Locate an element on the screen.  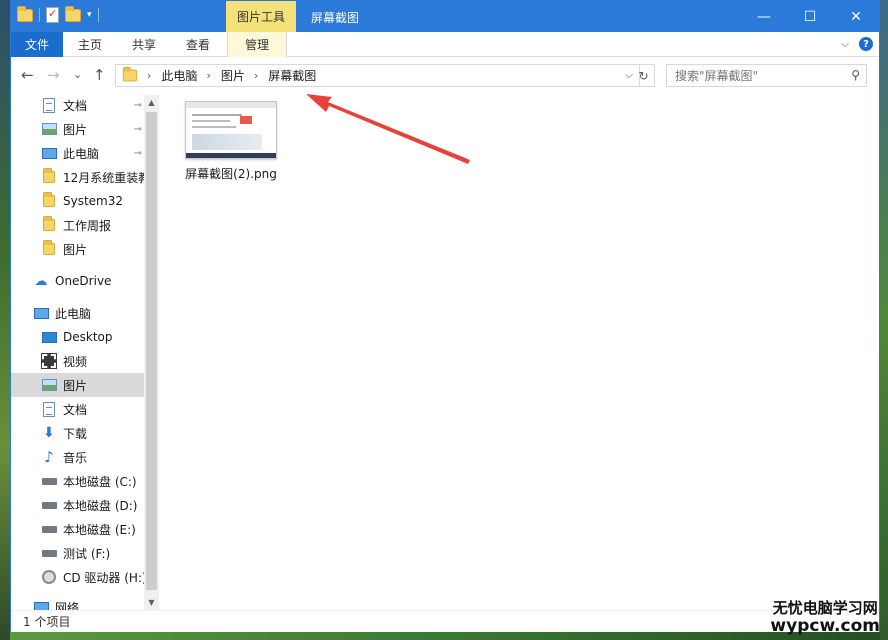
recent-locations-button: ⌄ is located at coordinates (77, 74).